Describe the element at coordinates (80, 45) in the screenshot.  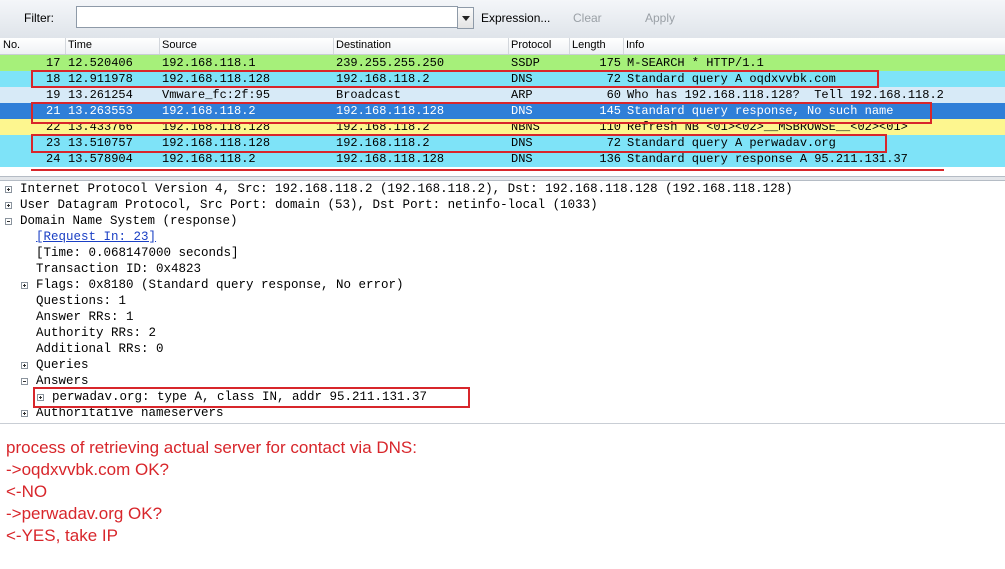
I see `column-header-time: Time` at that location.